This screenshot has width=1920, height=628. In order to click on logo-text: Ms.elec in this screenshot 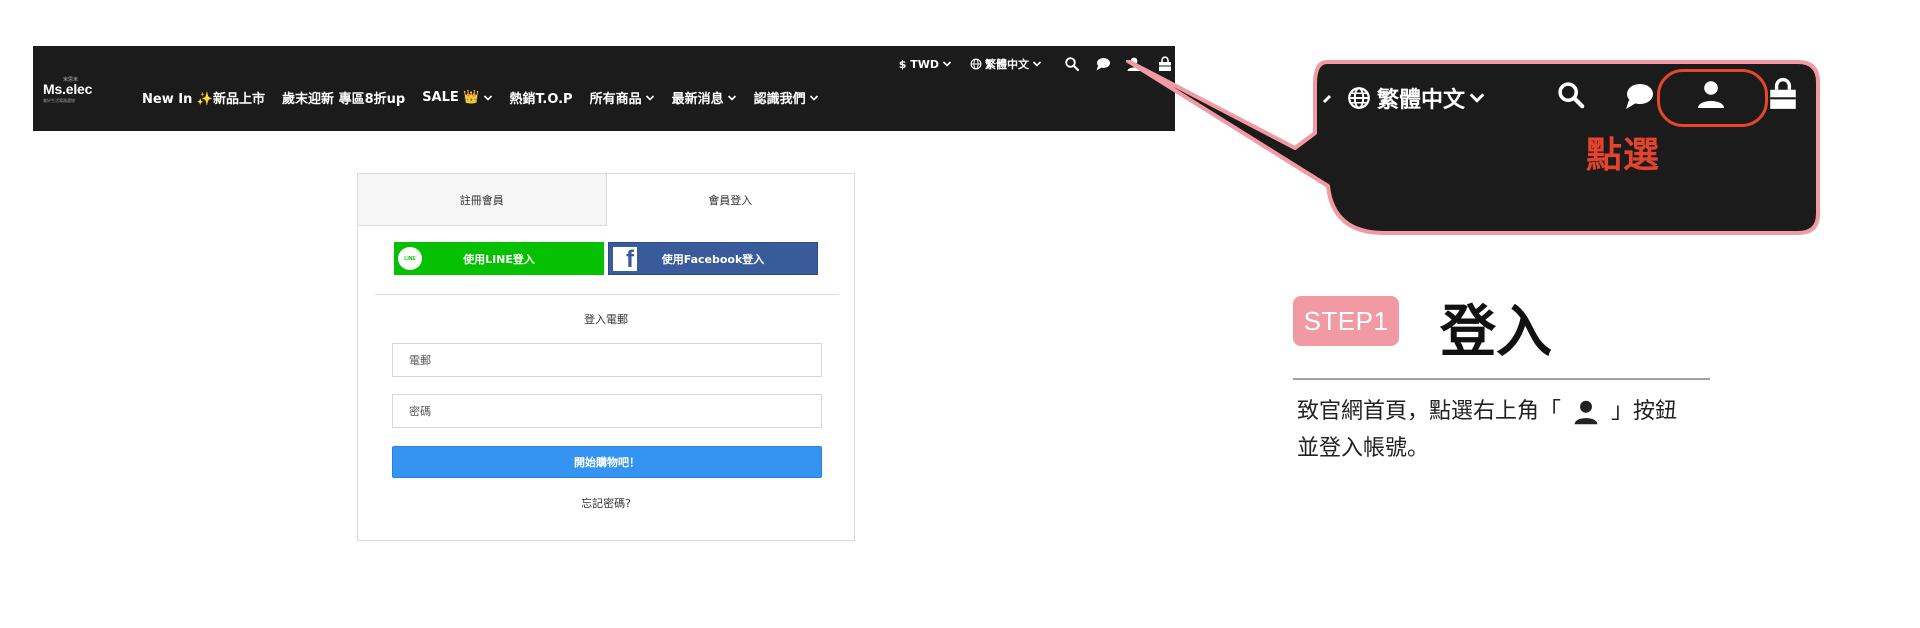, I will do `click(68, 89)`.